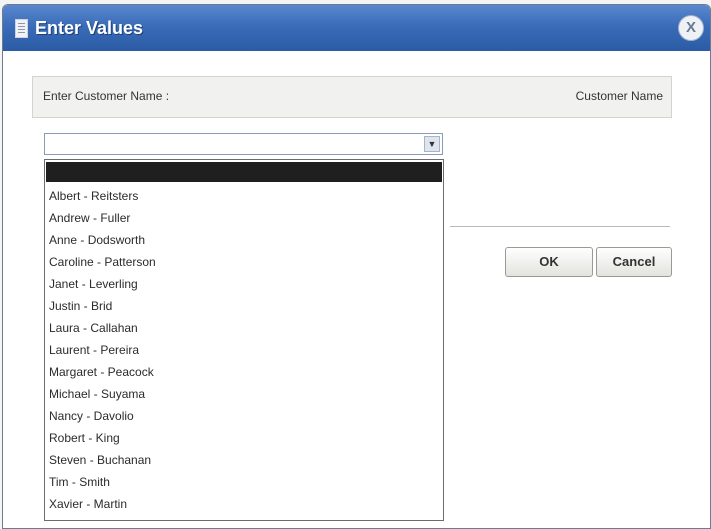 The height and width of the screenshot is (529, 711). I want to click on dropdown-item: Caroline - Patterson, so click(102, 262).